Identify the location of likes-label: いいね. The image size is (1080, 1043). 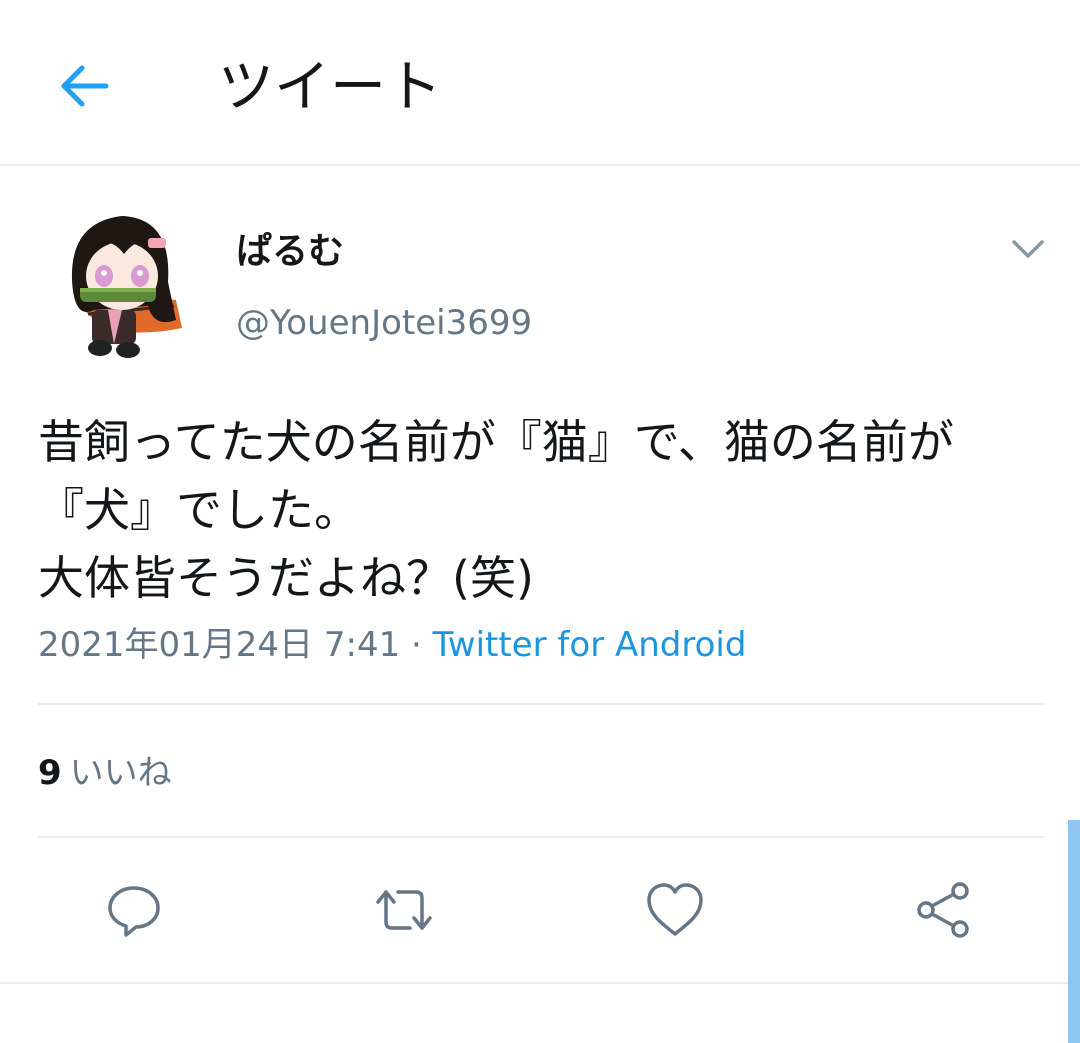
(120, 773).